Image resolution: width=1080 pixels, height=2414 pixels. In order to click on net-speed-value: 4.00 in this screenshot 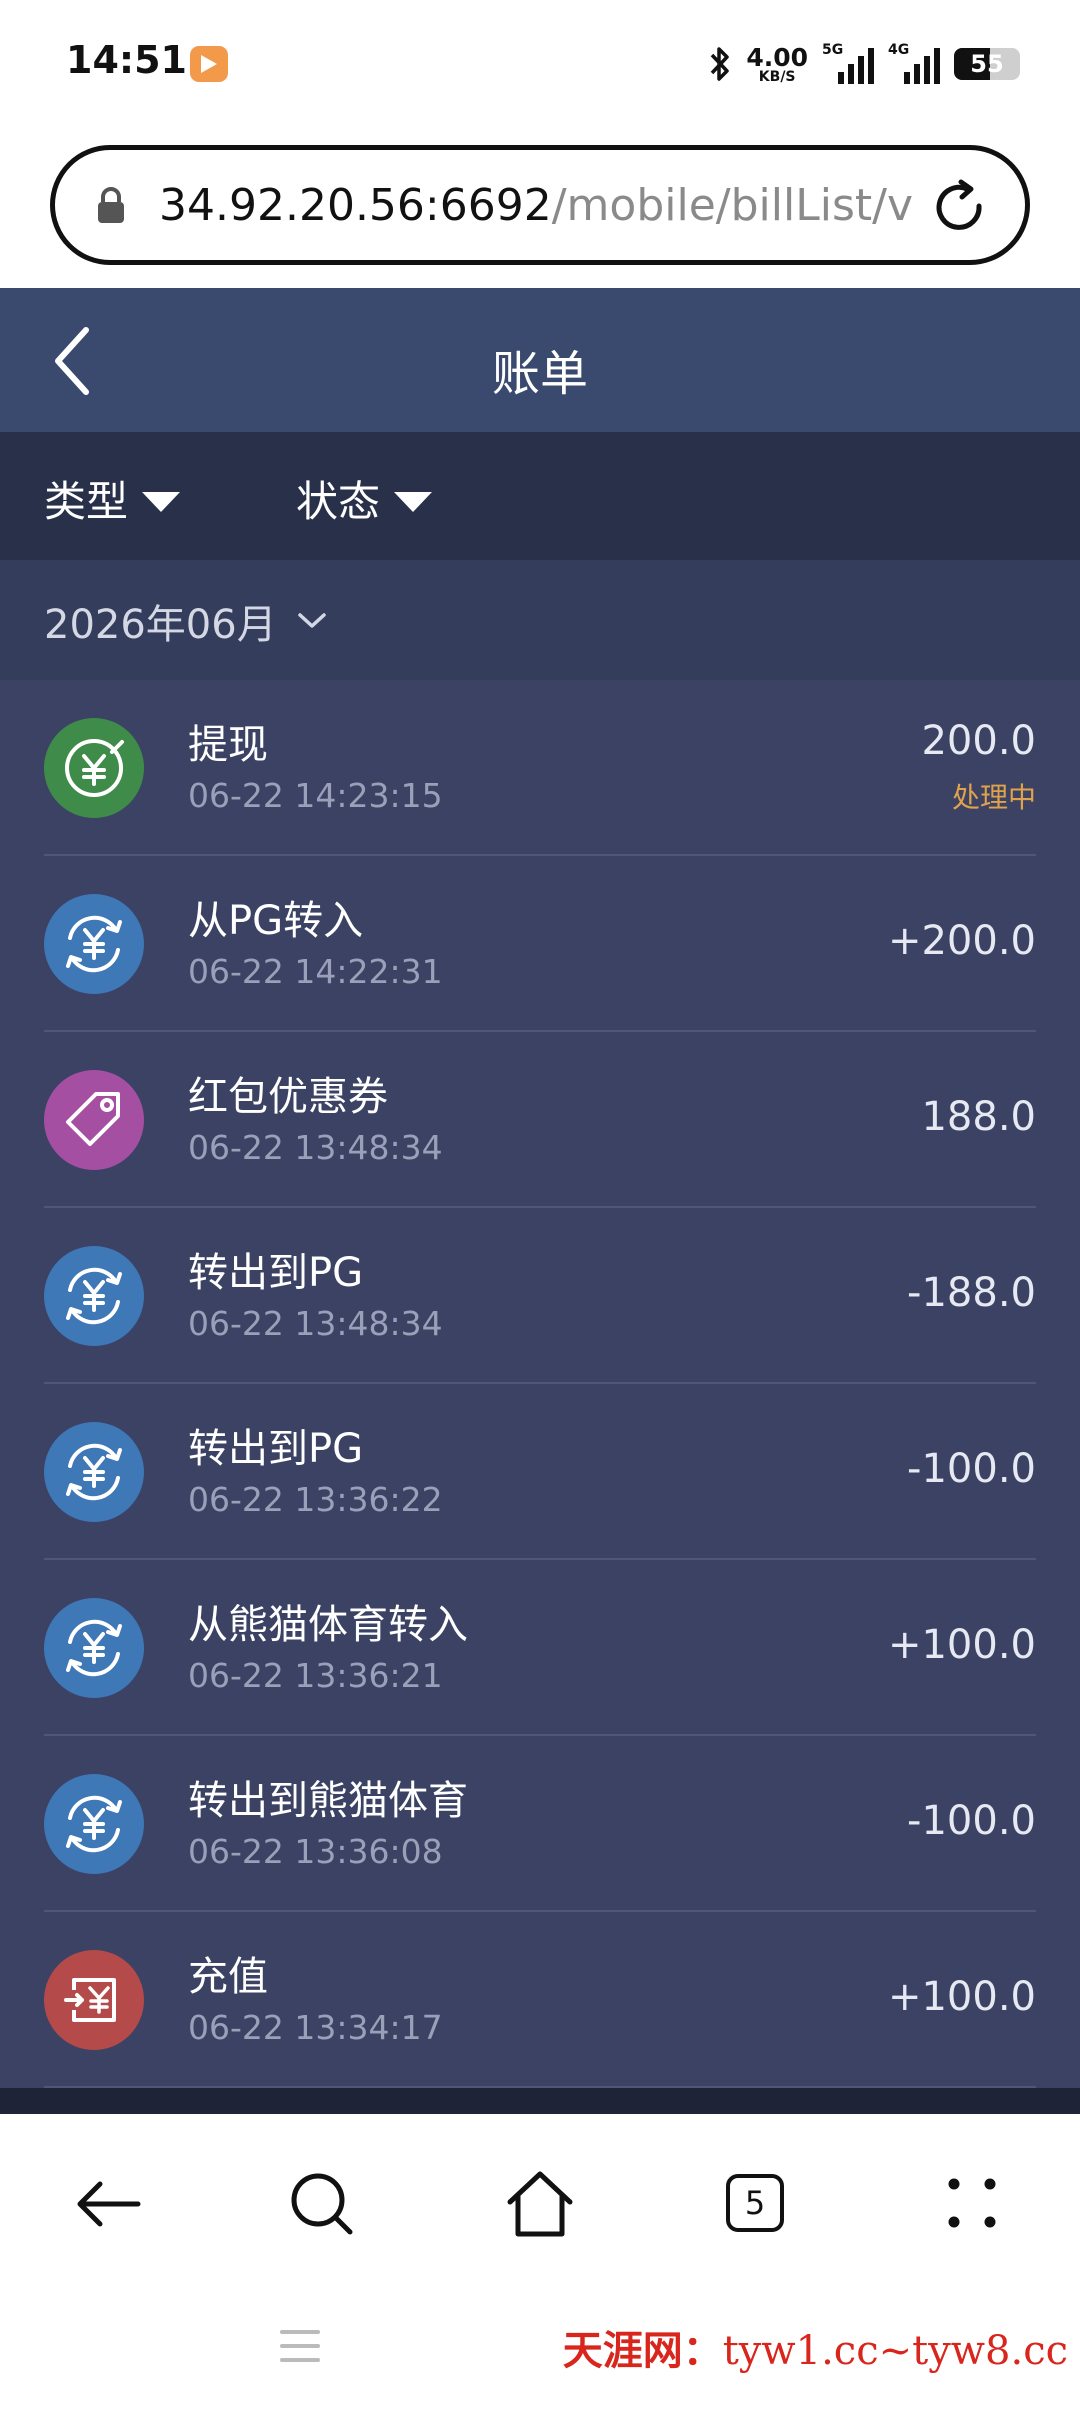, I will do `click(777, 57)`.